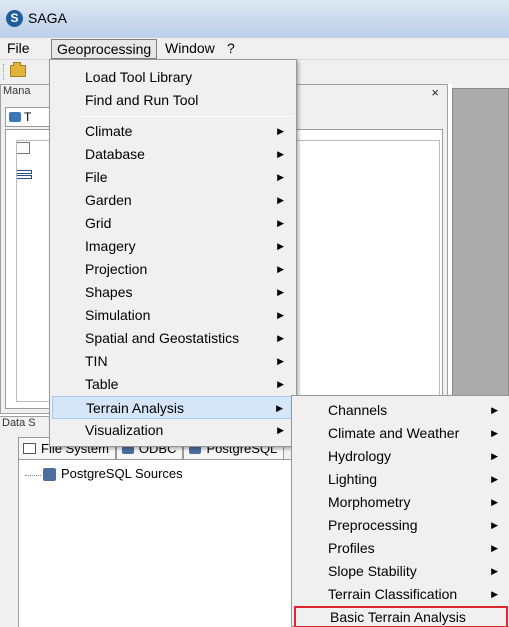 This screenshot has height=627, width=509. I want to click on database-icon, so click(49, 474).